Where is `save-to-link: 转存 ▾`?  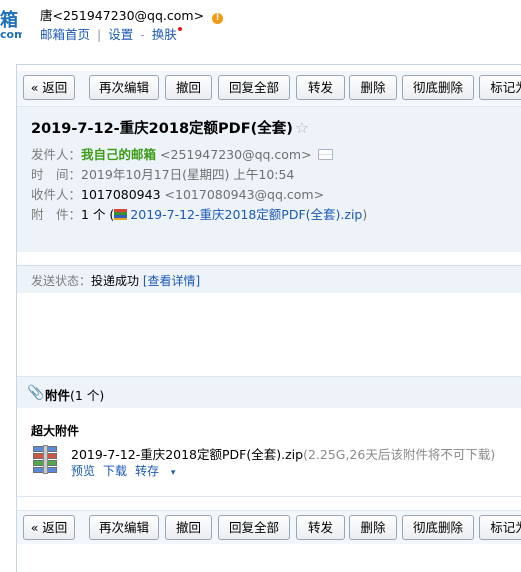
save-to-link: 转存 ▾ is located at coordinates (159, 471).